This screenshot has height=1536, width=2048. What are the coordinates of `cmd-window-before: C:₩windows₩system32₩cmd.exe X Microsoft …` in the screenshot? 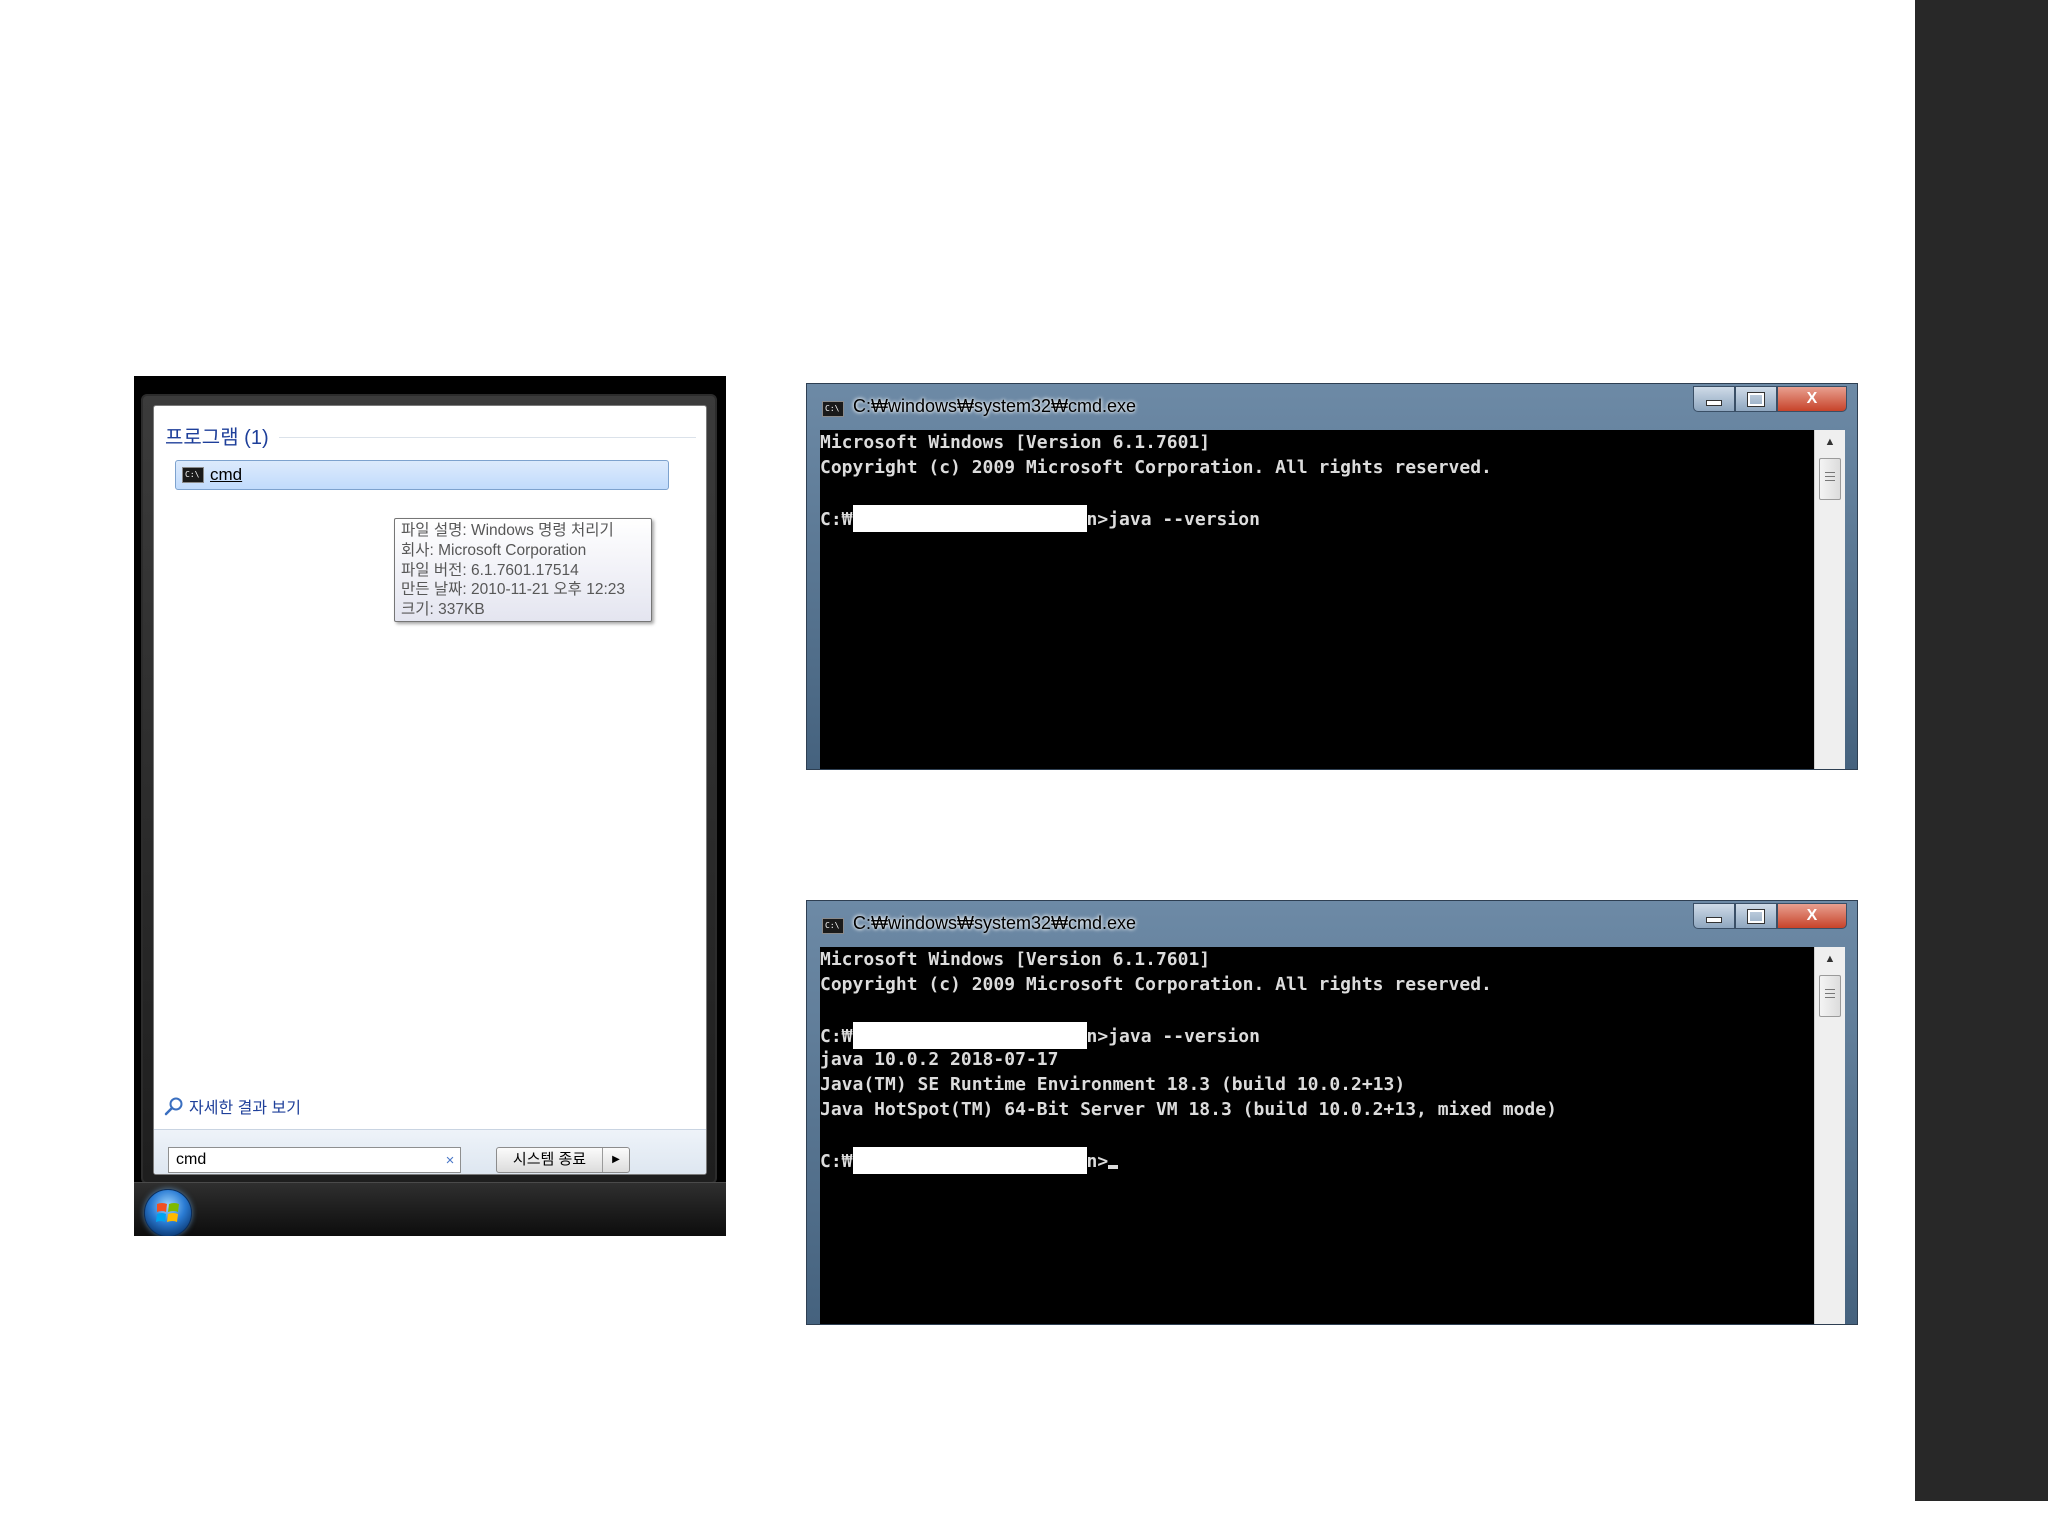 It's located at (1332, 576).